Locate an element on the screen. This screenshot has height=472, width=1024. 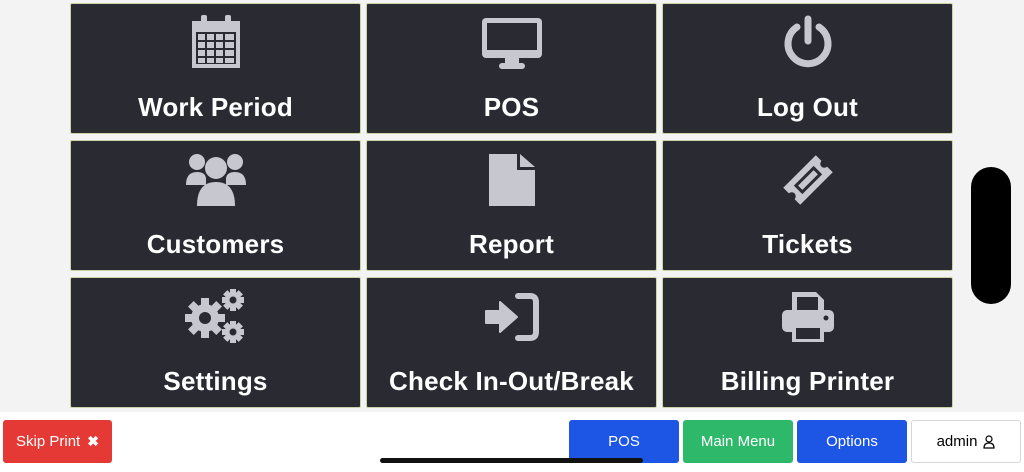
options-button: Options is located at coordinates (852, 441).